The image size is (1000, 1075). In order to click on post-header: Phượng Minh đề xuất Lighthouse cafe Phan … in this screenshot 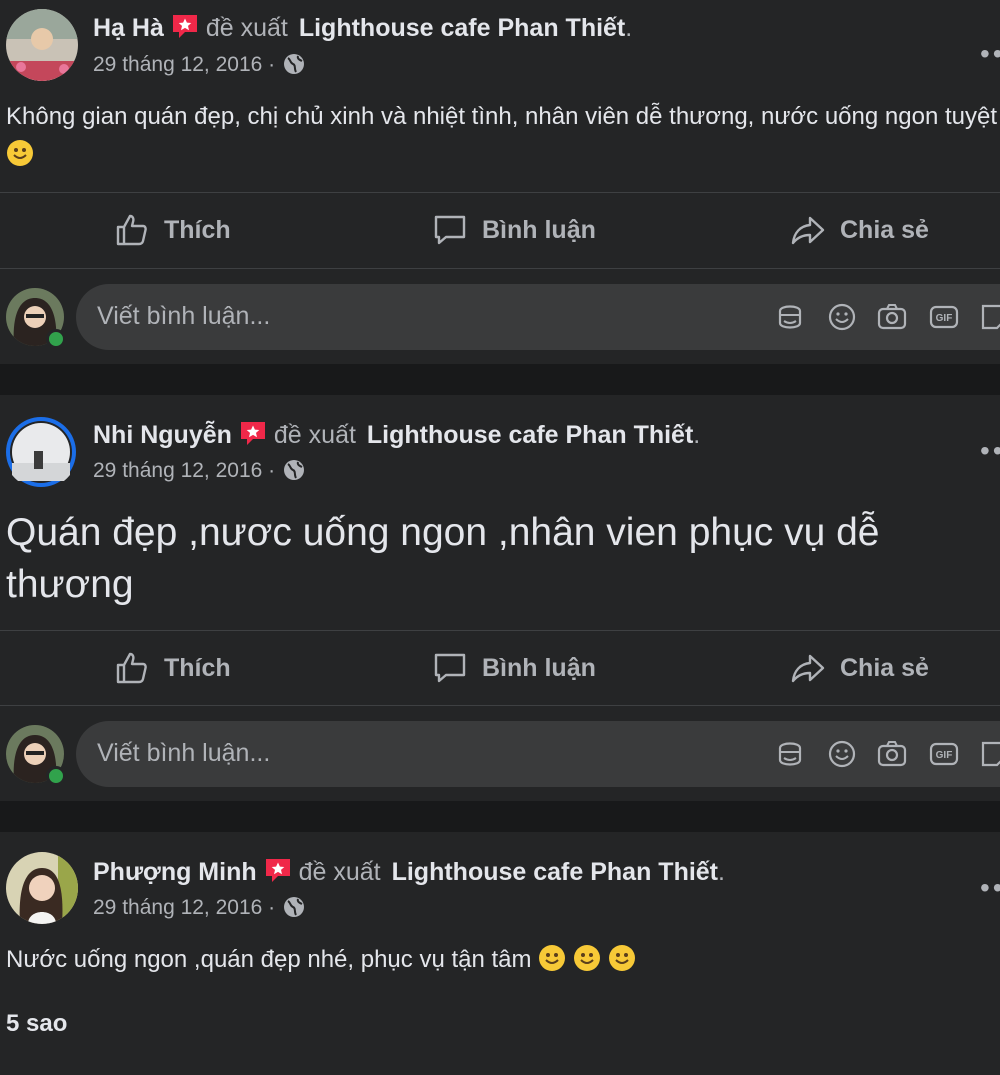, I will do `click(500, 878)`.